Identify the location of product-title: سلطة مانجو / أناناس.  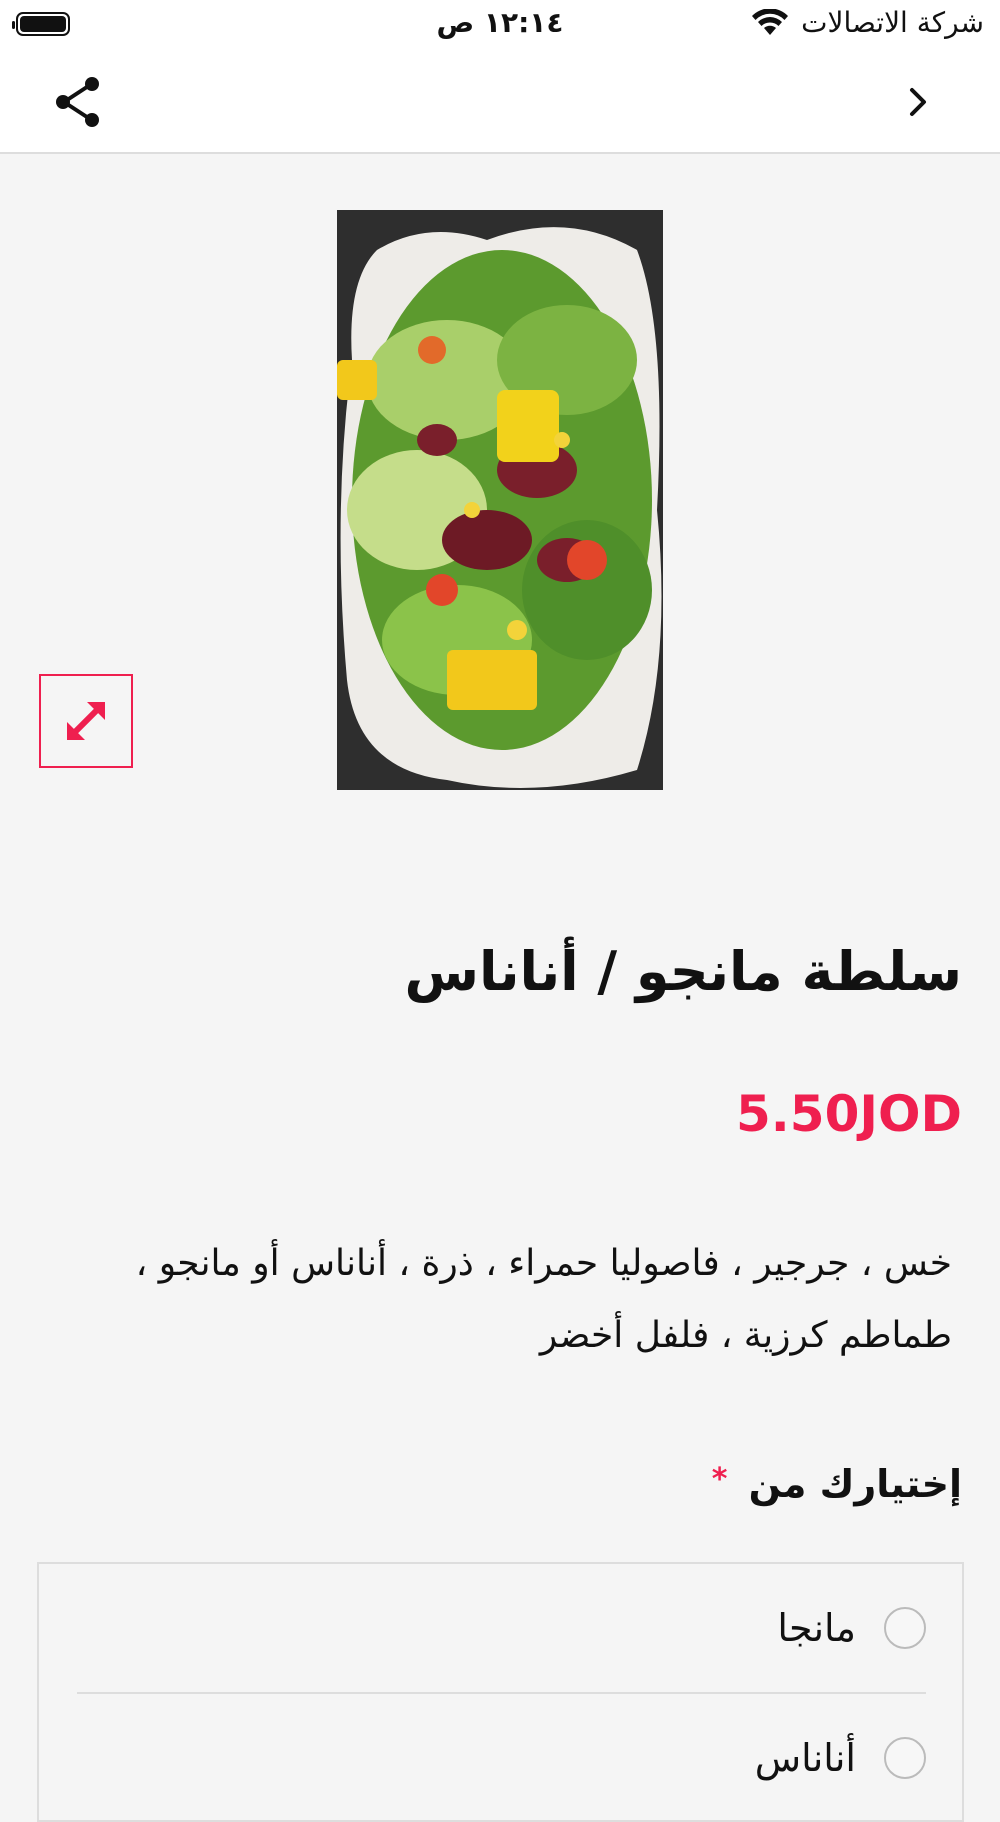
(683, 971).